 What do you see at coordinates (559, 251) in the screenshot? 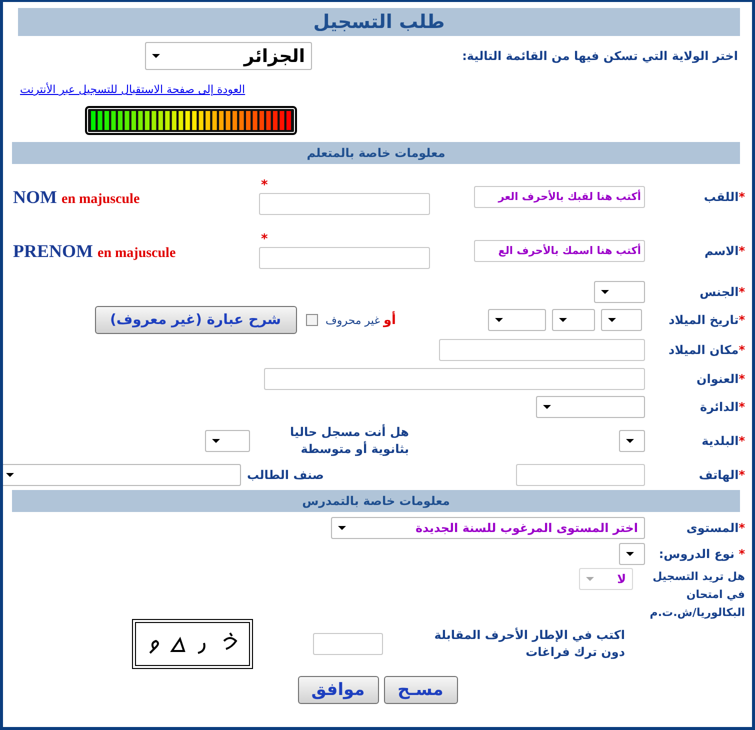
I see `text-field: أكتب هنا اسمك بالأحرف الع` at bounding box center [559, 251].